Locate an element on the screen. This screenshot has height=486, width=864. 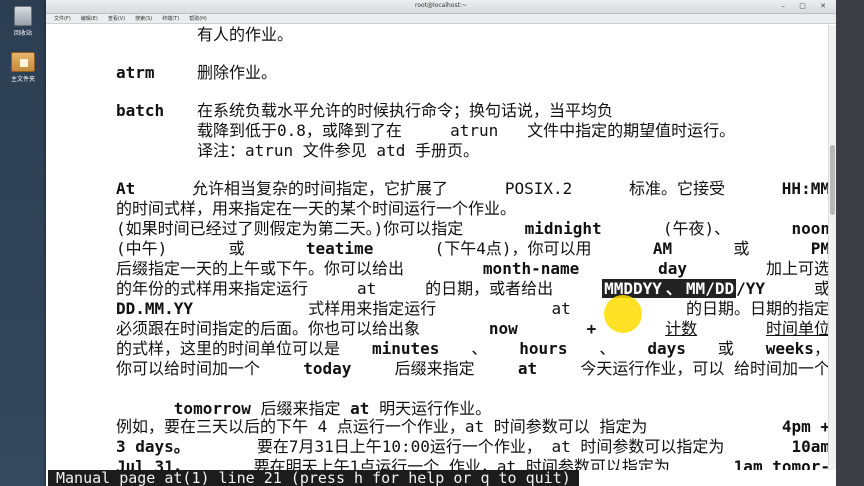
man-desc-atrm: 删除作业。 is located at coordinates (237, 72).